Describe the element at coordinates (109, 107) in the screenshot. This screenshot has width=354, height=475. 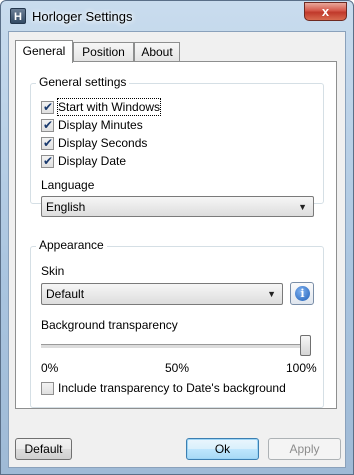
I see `start-with-windows-label: Start with Windows` at that location.